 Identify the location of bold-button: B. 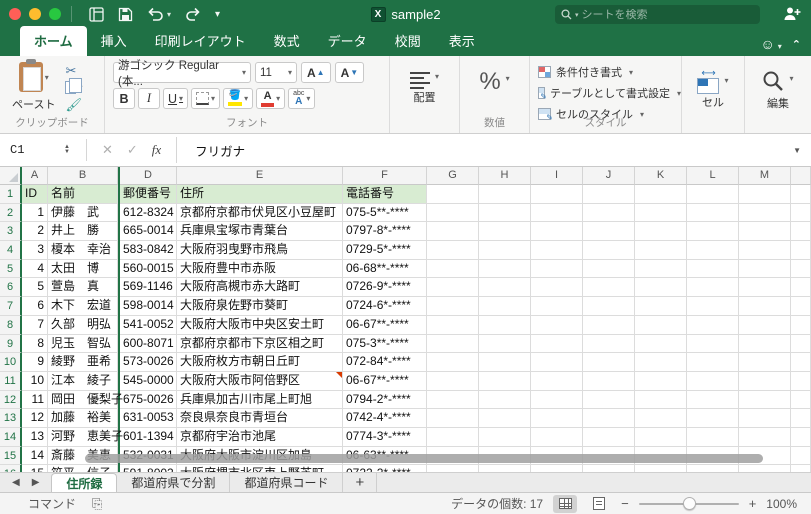
(124, 98).